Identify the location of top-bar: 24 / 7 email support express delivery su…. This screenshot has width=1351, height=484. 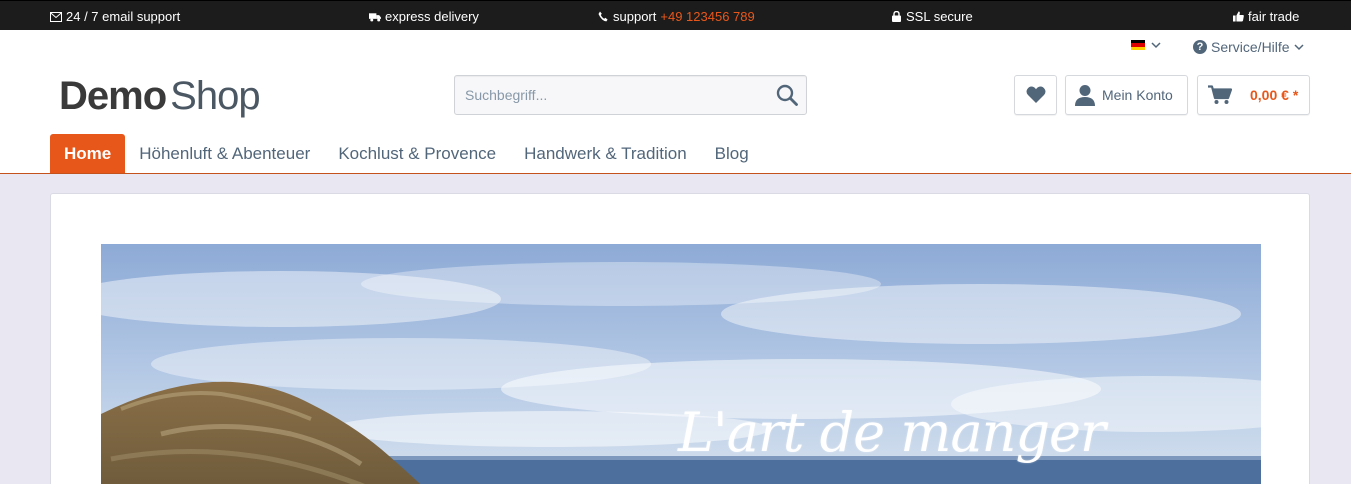
(675, 15).